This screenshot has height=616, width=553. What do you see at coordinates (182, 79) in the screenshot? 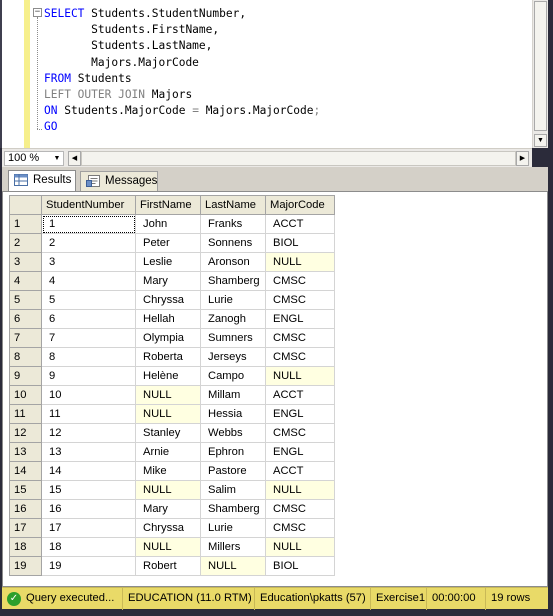
I see `code-line: FROM Students` at bounding box center [182, 79].